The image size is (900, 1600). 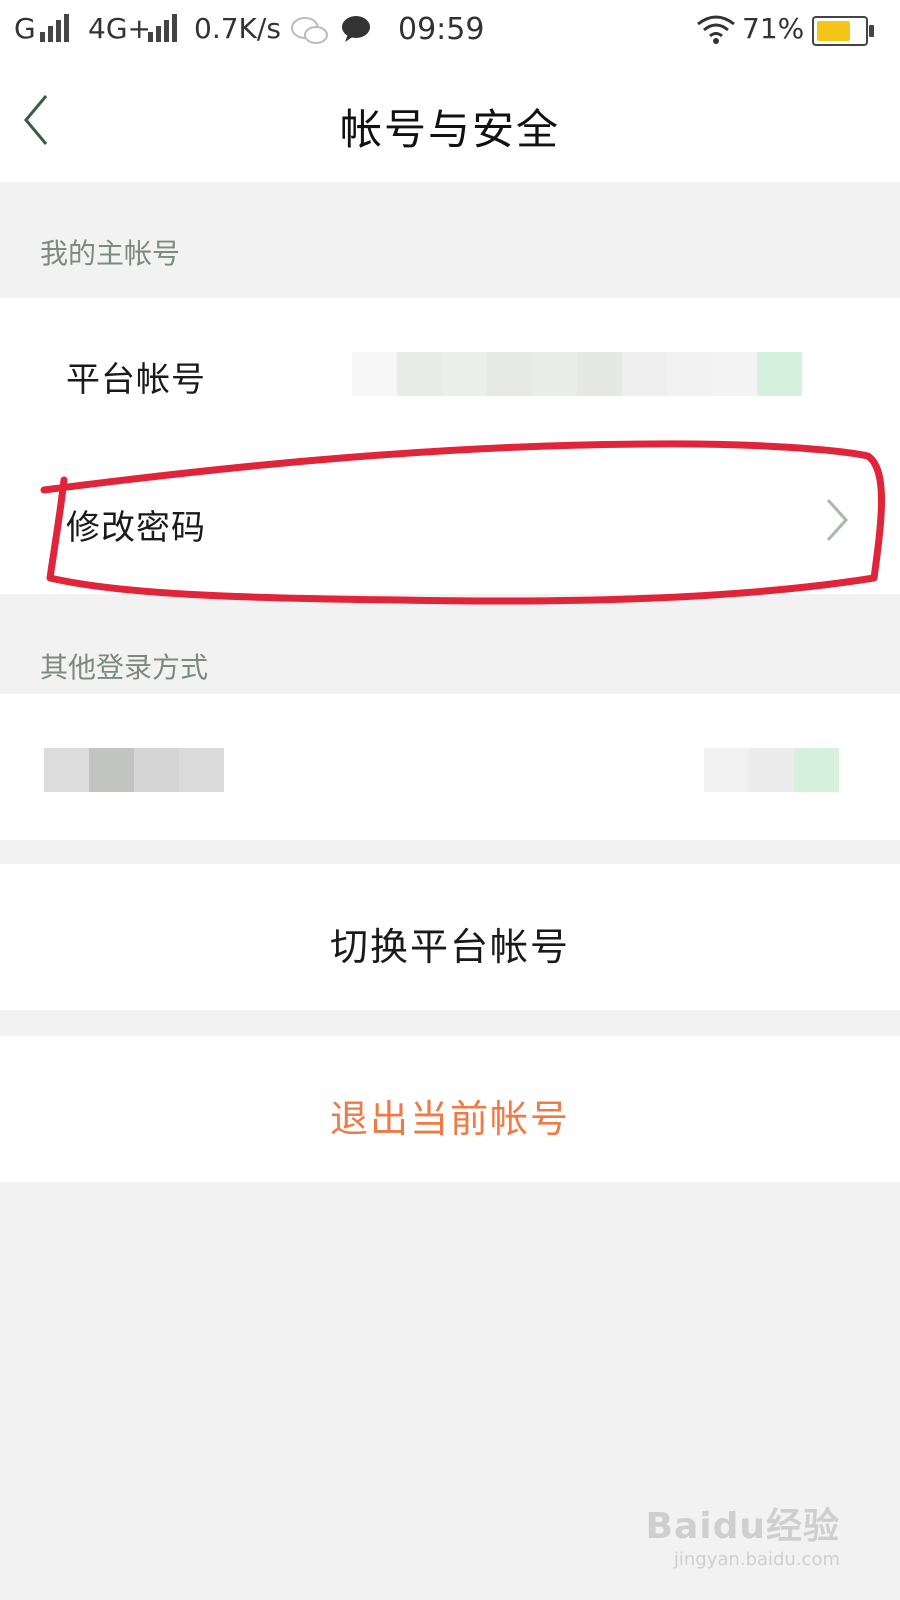 I want to click on platform-account-row: 平台帐号, so click(x=450, y=372).